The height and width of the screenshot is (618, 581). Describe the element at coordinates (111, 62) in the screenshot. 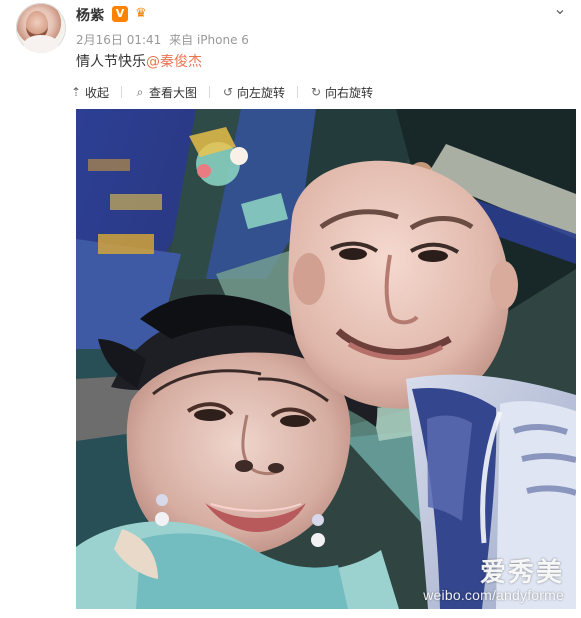

I see `post-text-prefix: 情人节快乐` at that location.